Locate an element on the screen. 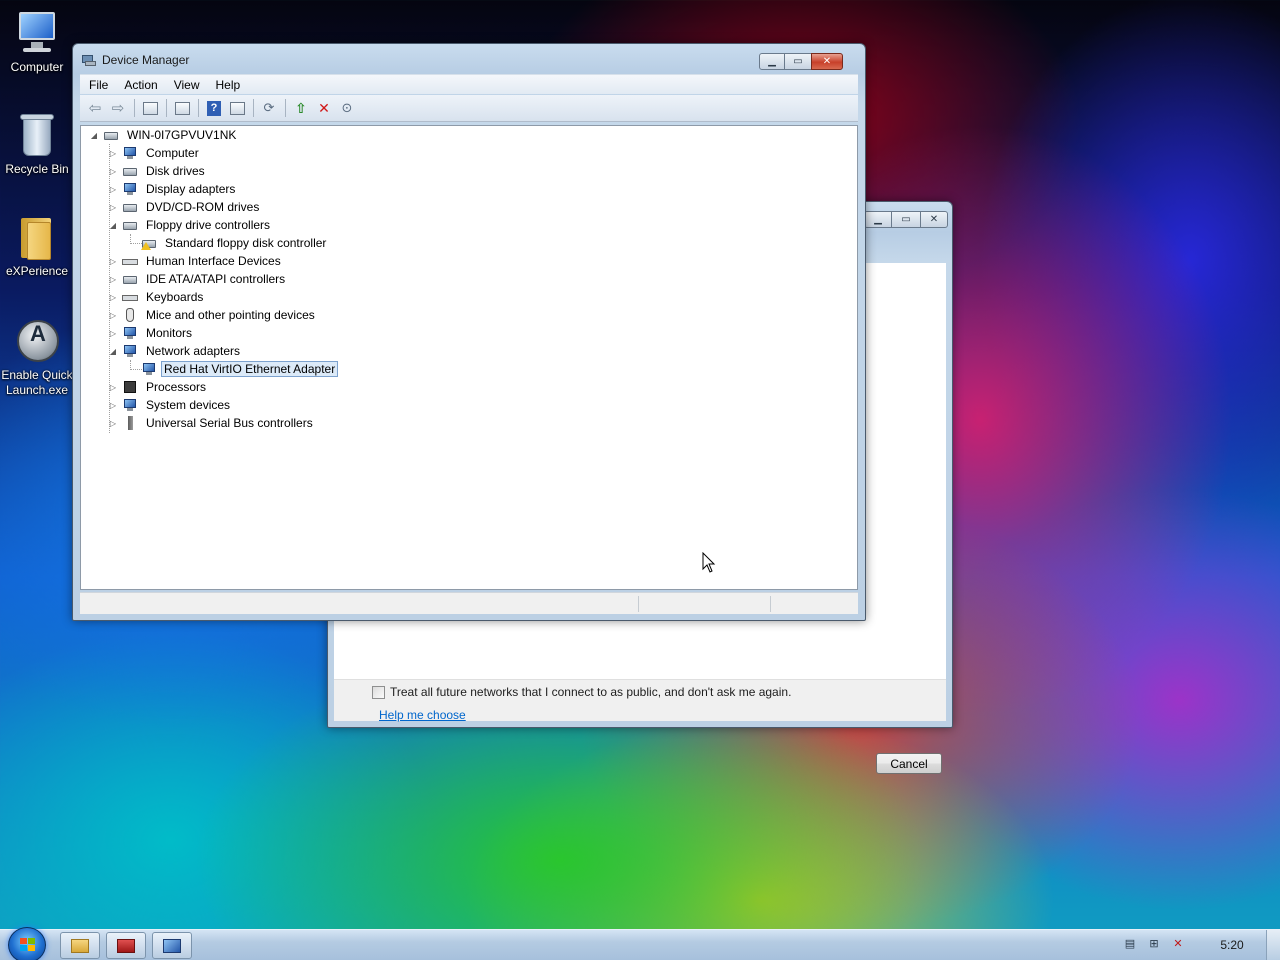 The image size is (1280, 960). desktop-icon-label: Recycle Bin is located at coordinates (37, 169).